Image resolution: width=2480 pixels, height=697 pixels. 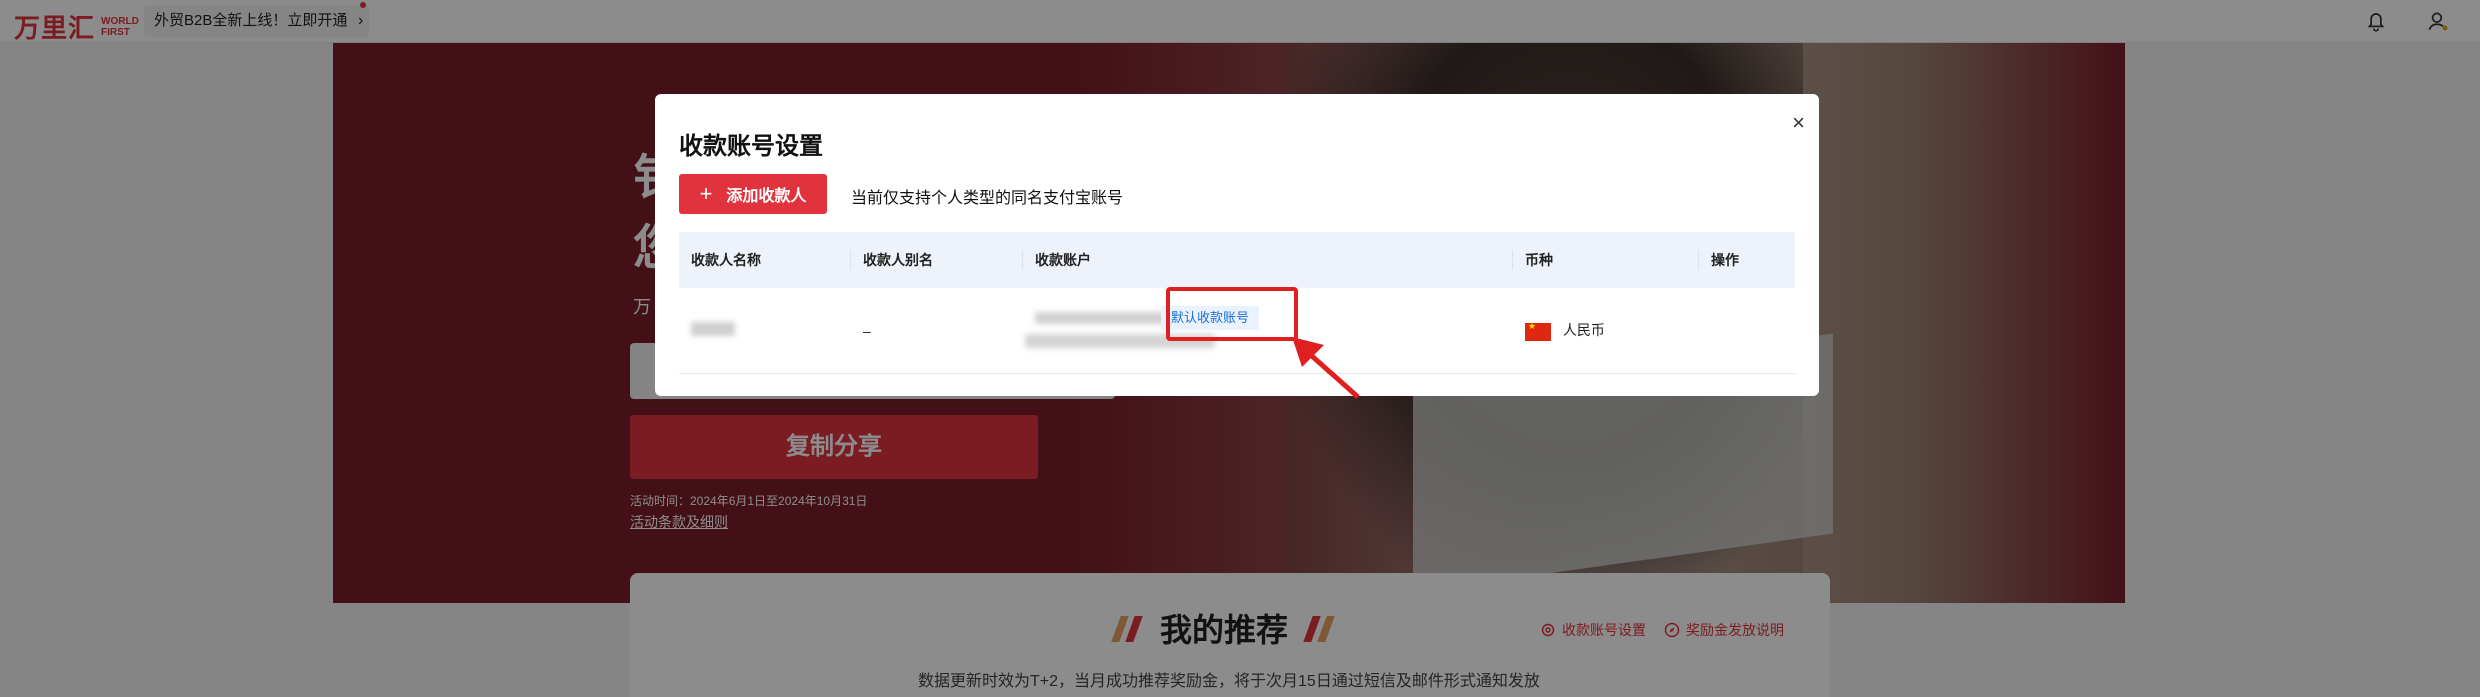 I want to click on header-actions: 操作, so click(x=1725, y=260).